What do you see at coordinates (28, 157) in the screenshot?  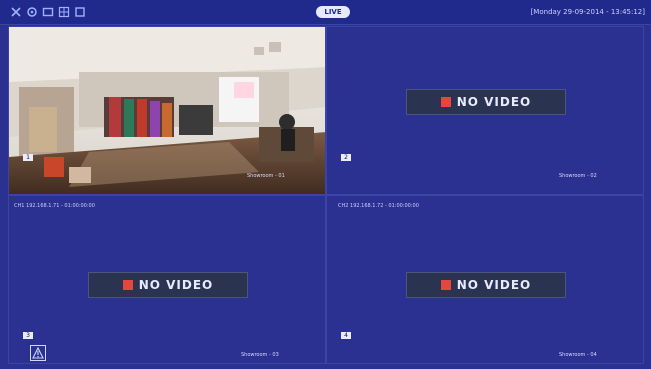 I see `camera-id: 1` at bounding box center [28, 157].